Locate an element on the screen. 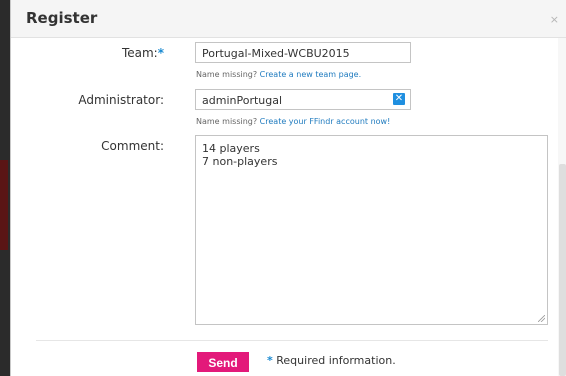 The height and width of the screenshot is (376, 566). administrator-label: Administrator: is located at coordinates (87, 100).